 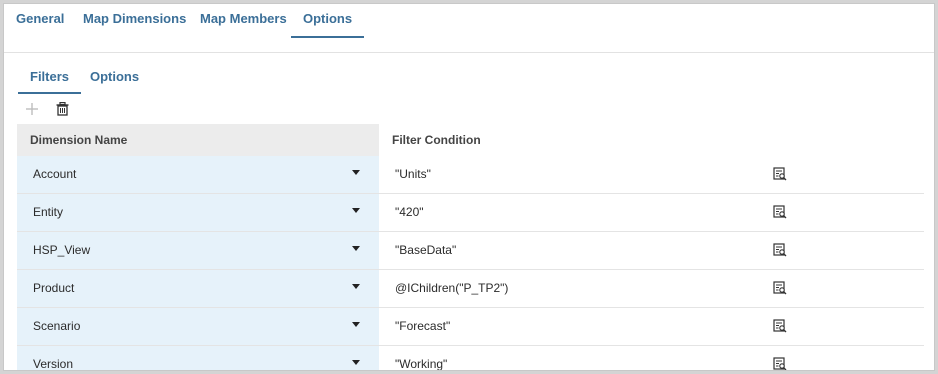 What do you see at coordinates (114, 78) in the screenshot?
I see `subtab-options: Options` at bounding box center [114, 78].